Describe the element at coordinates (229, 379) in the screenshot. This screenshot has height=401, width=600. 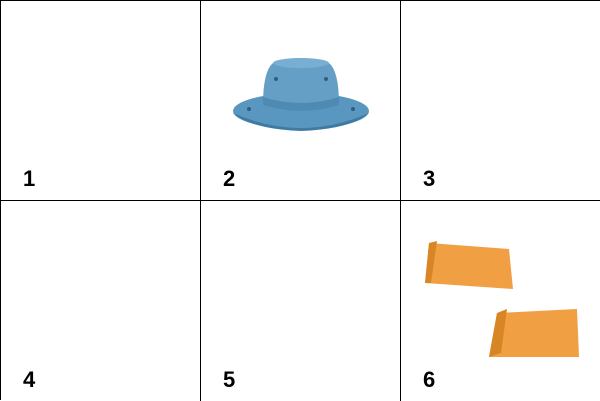
I see `cell-number: 5` at that location.